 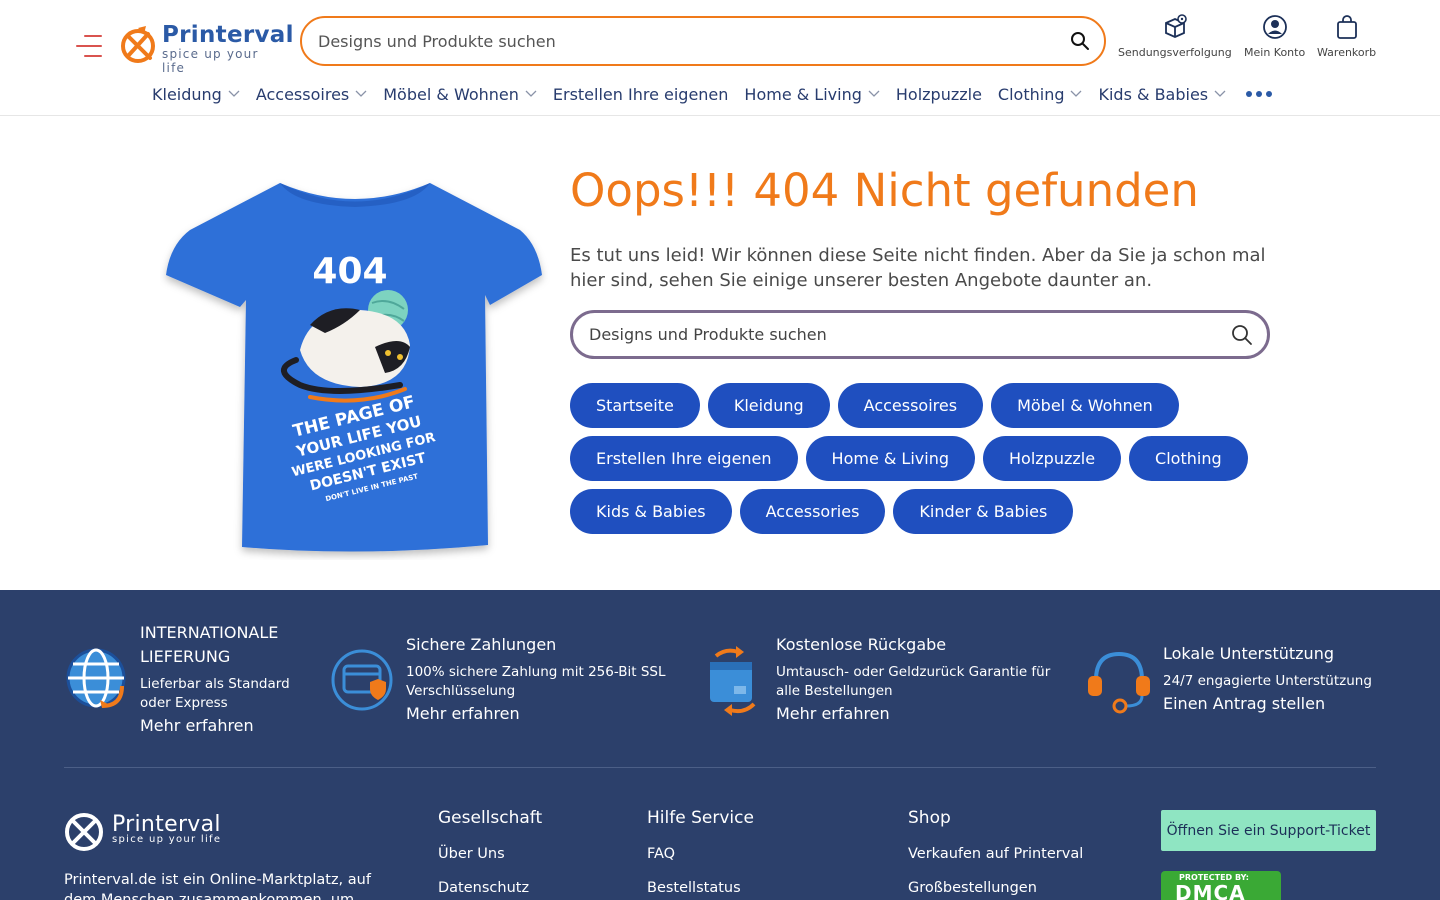 What do you see at coordinates (910, 405) in the screenshot?
I see `pill-accessoires: Accessoires` at bounding box center [910, 405].